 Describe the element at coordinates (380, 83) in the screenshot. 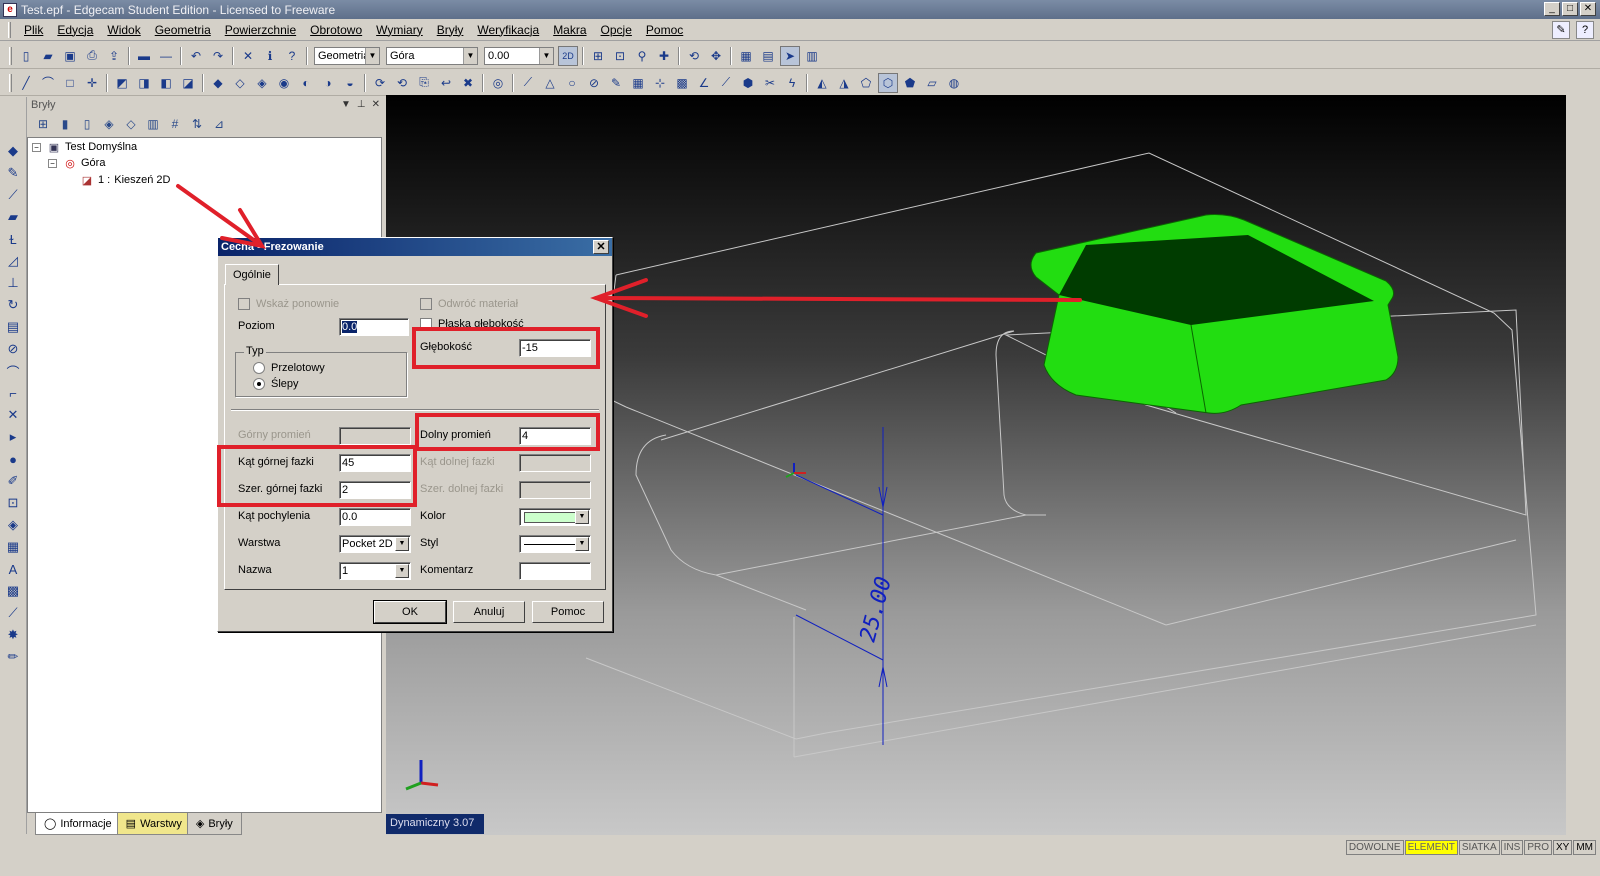

I see `regenerate-icon: ⟳` at that location.